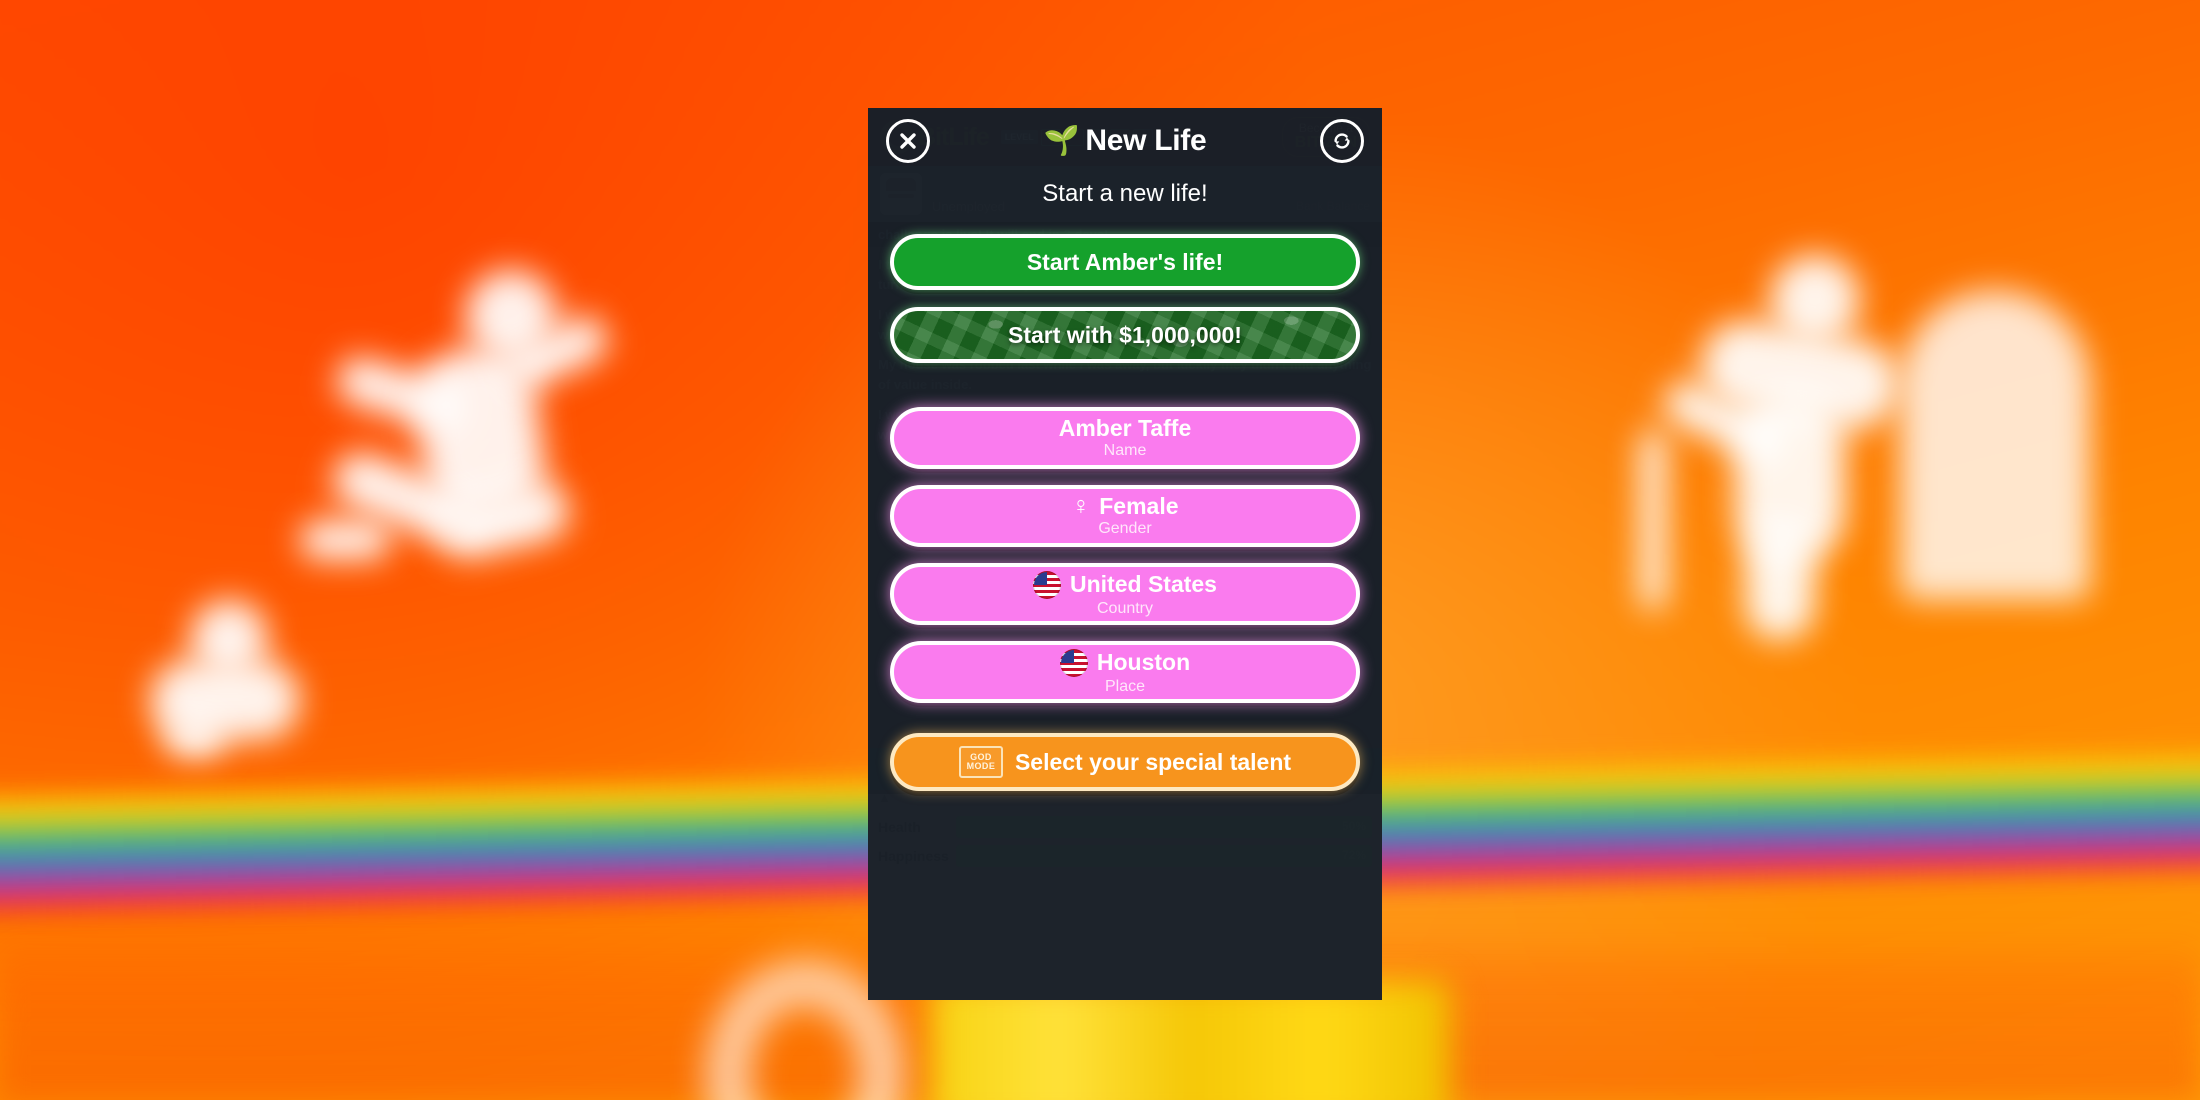 The width and height of the screenshot is (2200, 1100). I want to click on gender-value: Female, so click(1139, 506).